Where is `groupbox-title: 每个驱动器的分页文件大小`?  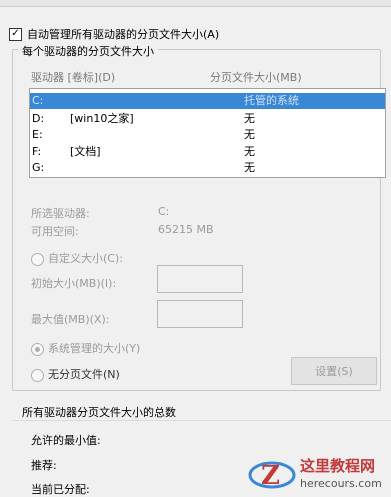 groupbox-title: 每个驱动器的分页文件大小 is located at coordinates (88, 51).